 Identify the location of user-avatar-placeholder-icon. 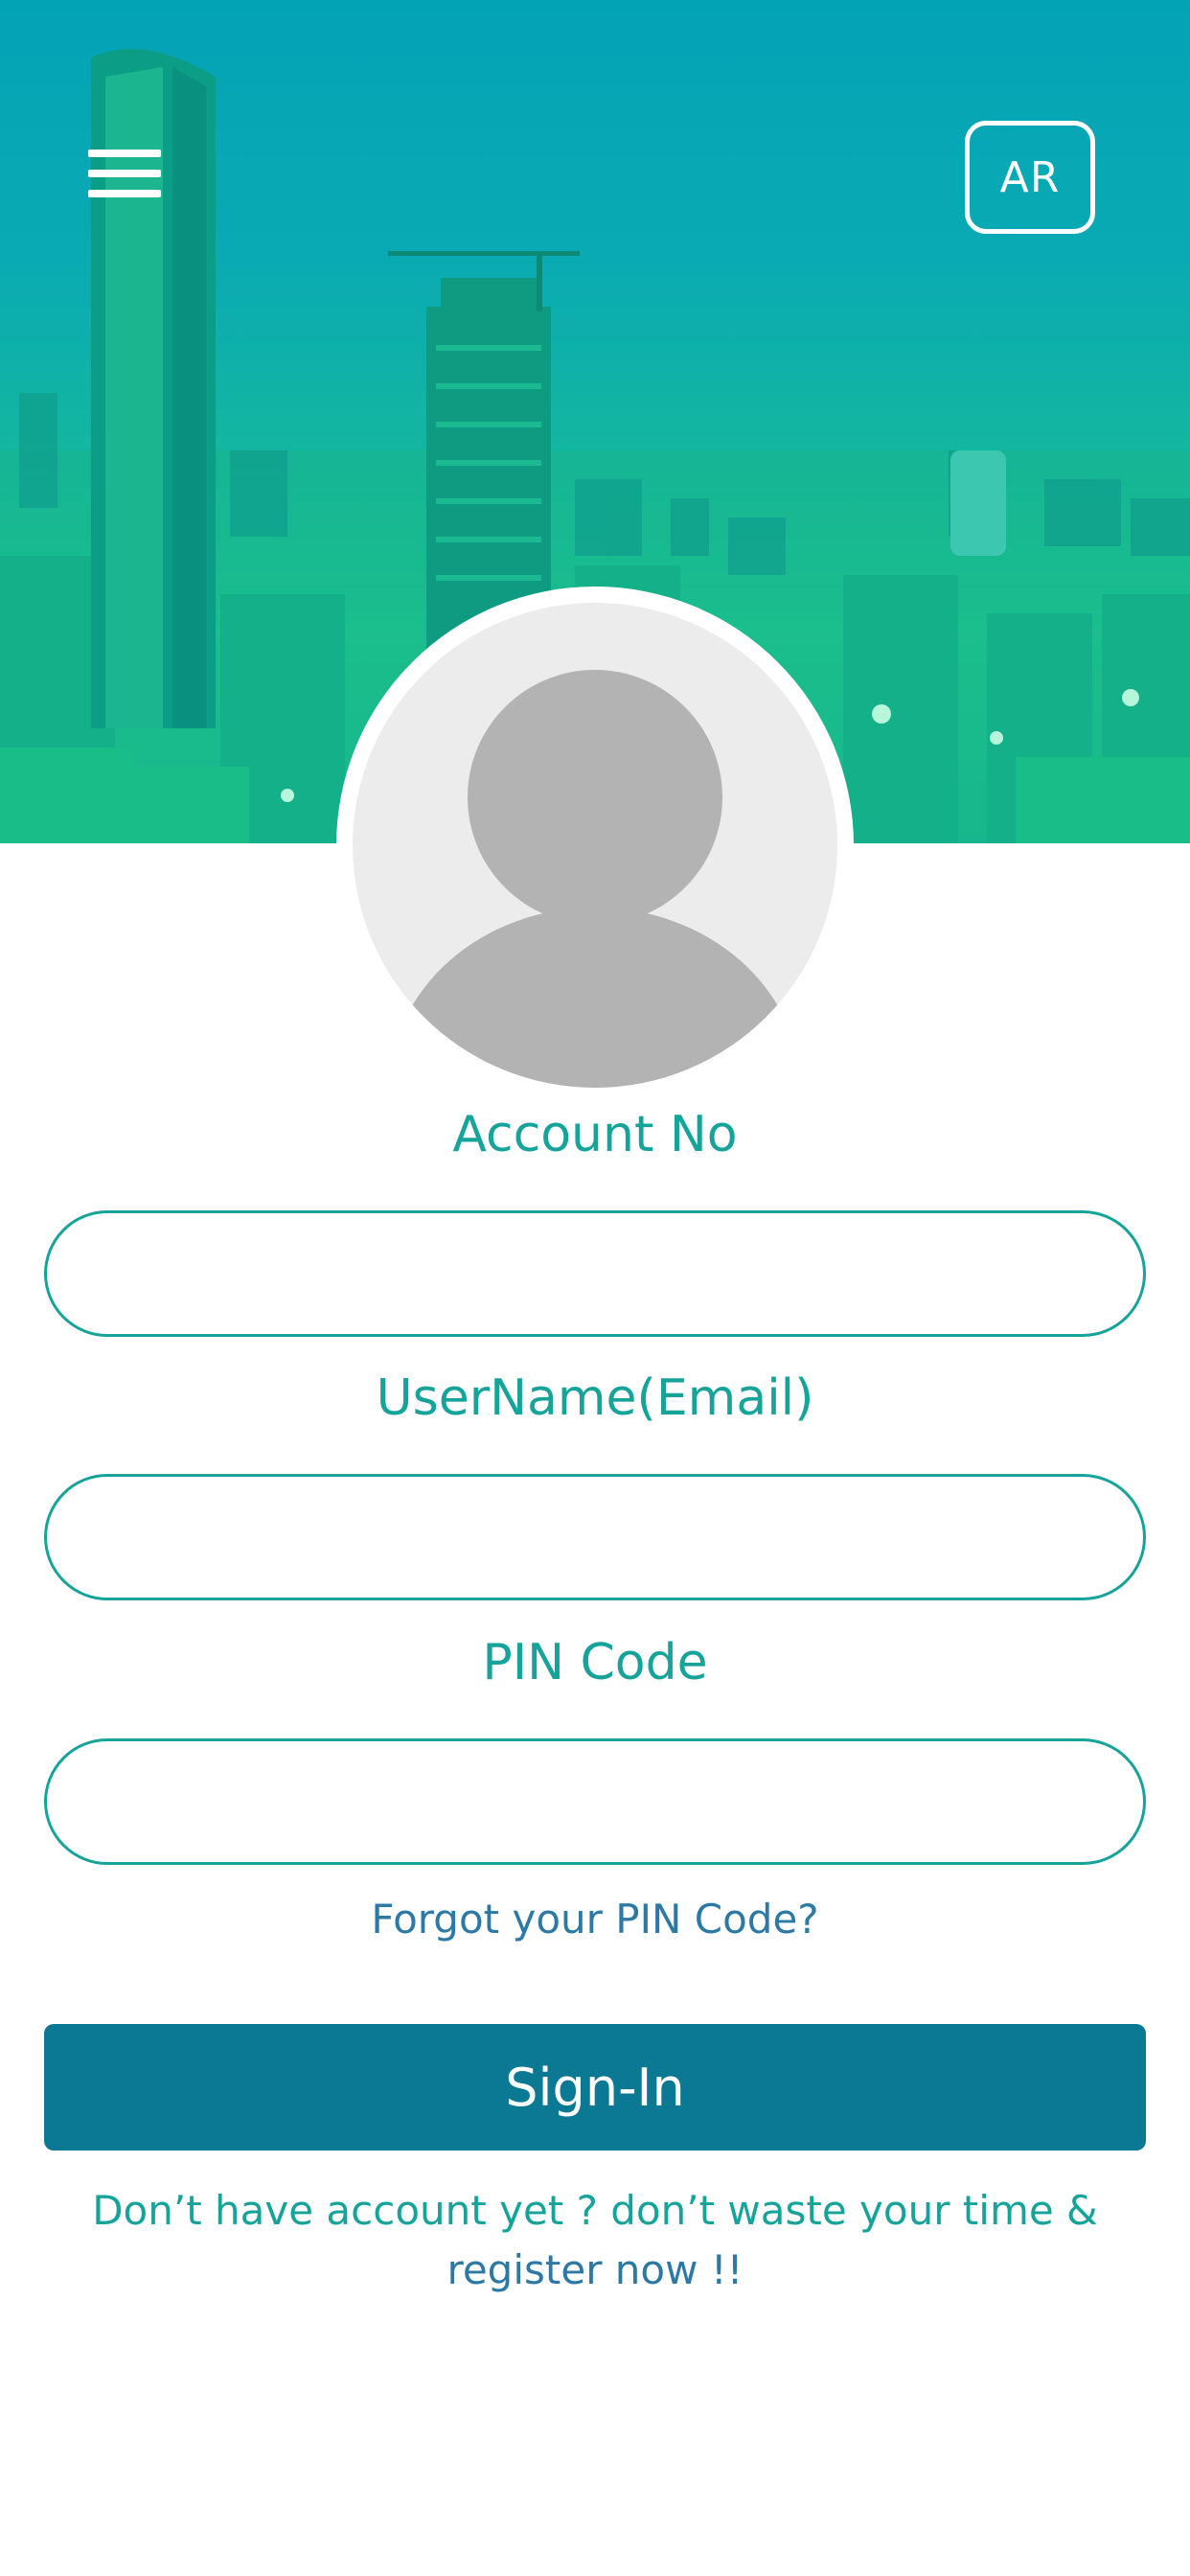
(595, 845).